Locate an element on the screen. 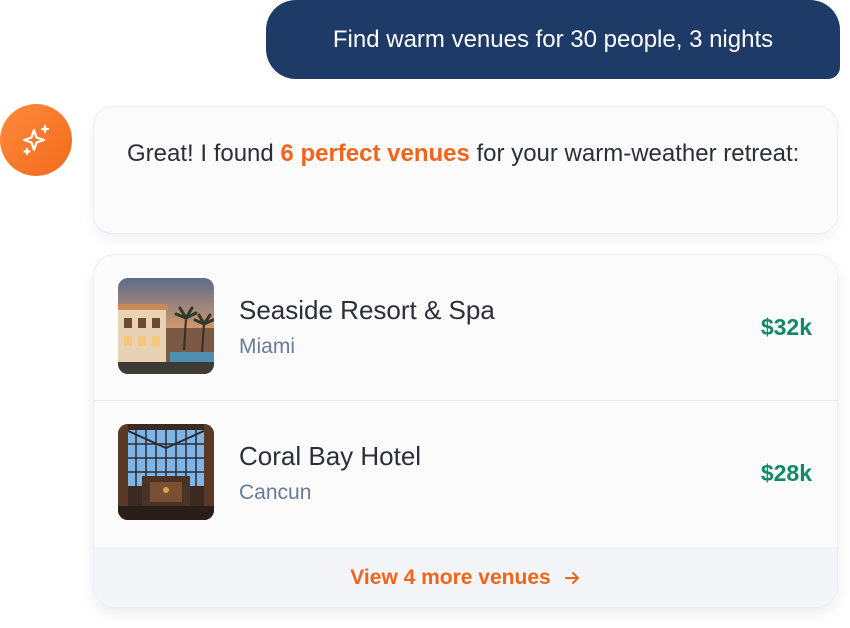  view-more-venues-link: View 4 more venues is located at coordinates (465, 577).